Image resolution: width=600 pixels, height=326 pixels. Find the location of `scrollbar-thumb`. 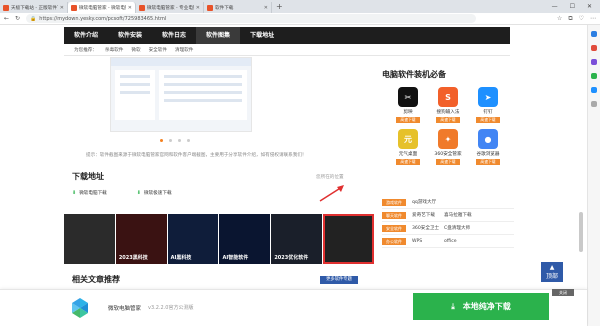

scrollbar-thumb is located at coordinates (581, 232).